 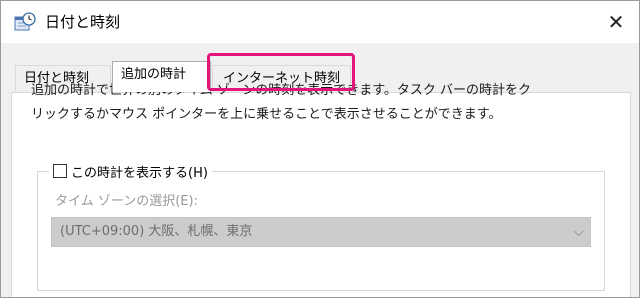 What do you see at coordinates (60, 171) in the screenshot?
I see `show-clock-checkbox` at bounding box center [60, 171].